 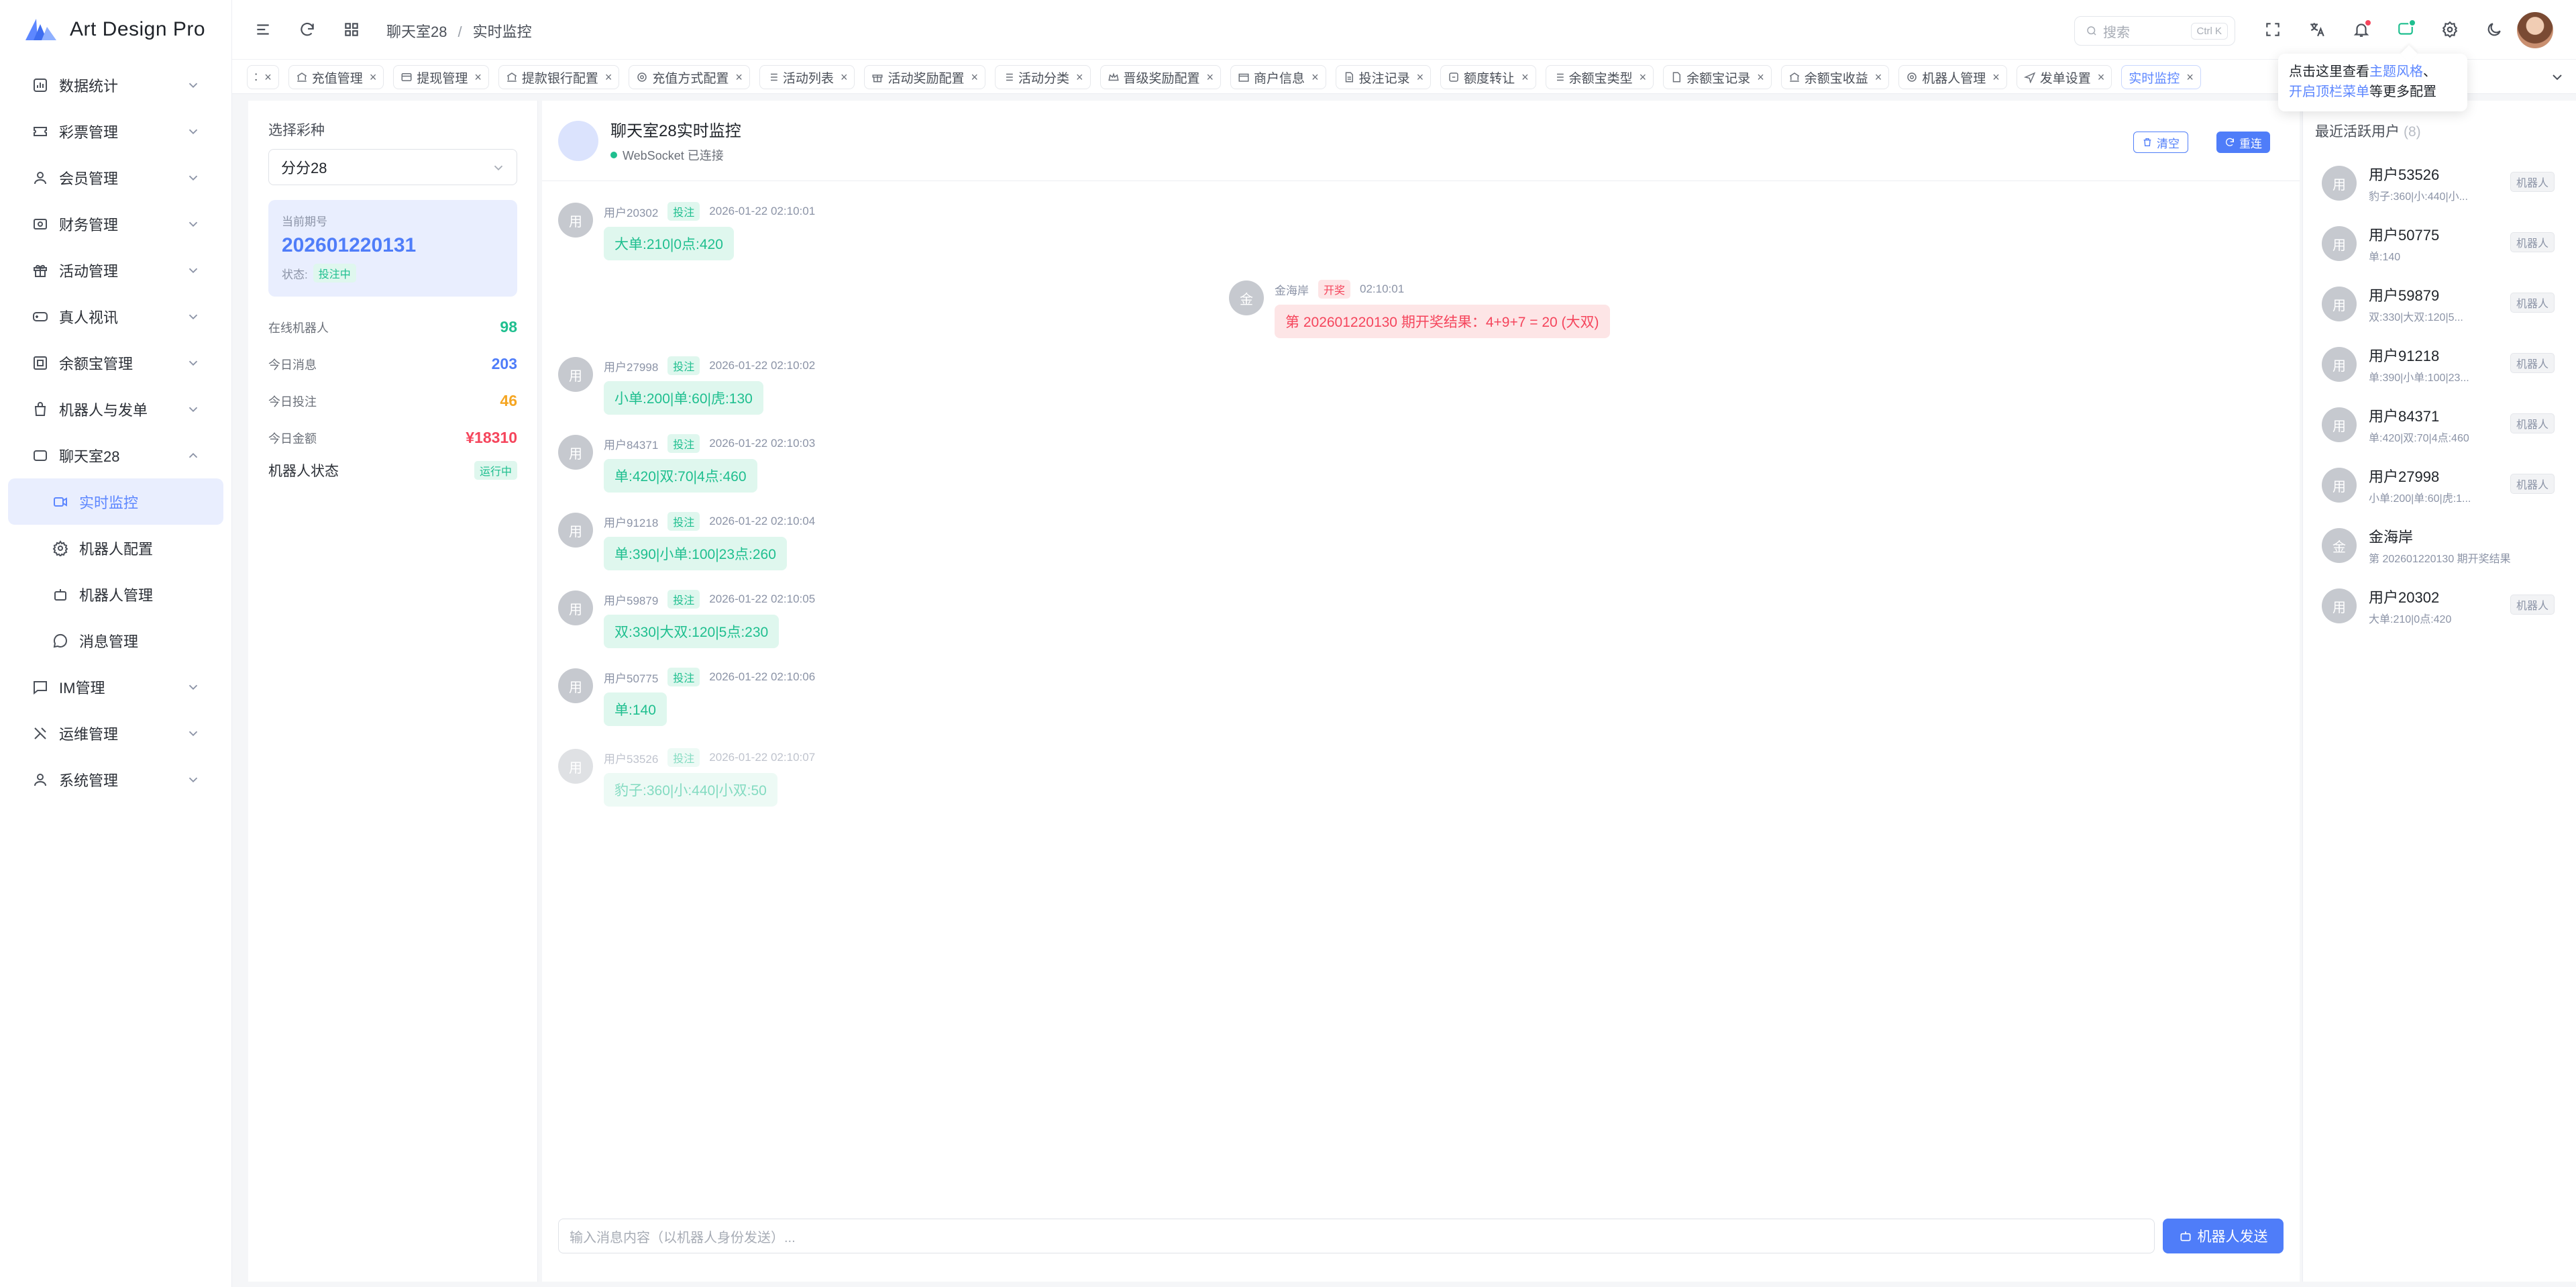 I want to click on tab-label: 机器人管理, so click(x=1954, y=78).